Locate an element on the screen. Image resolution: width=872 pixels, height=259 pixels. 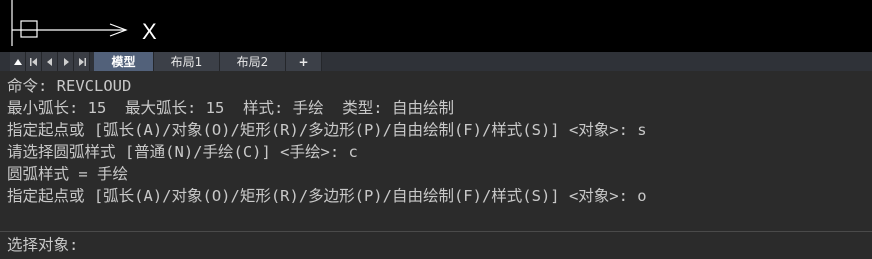
ucs-origin-box is located at coordinates (29, 29).